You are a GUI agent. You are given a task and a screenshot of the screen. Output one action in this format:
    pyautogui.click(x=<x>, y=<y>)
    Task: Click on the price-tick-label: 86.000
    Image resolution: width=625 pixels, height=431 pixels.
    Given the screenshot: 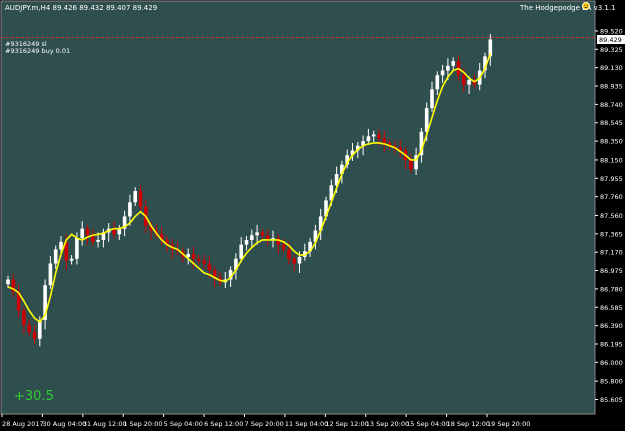 What is the action you would take?
    pyautogui.click(x=611, y=363)
    